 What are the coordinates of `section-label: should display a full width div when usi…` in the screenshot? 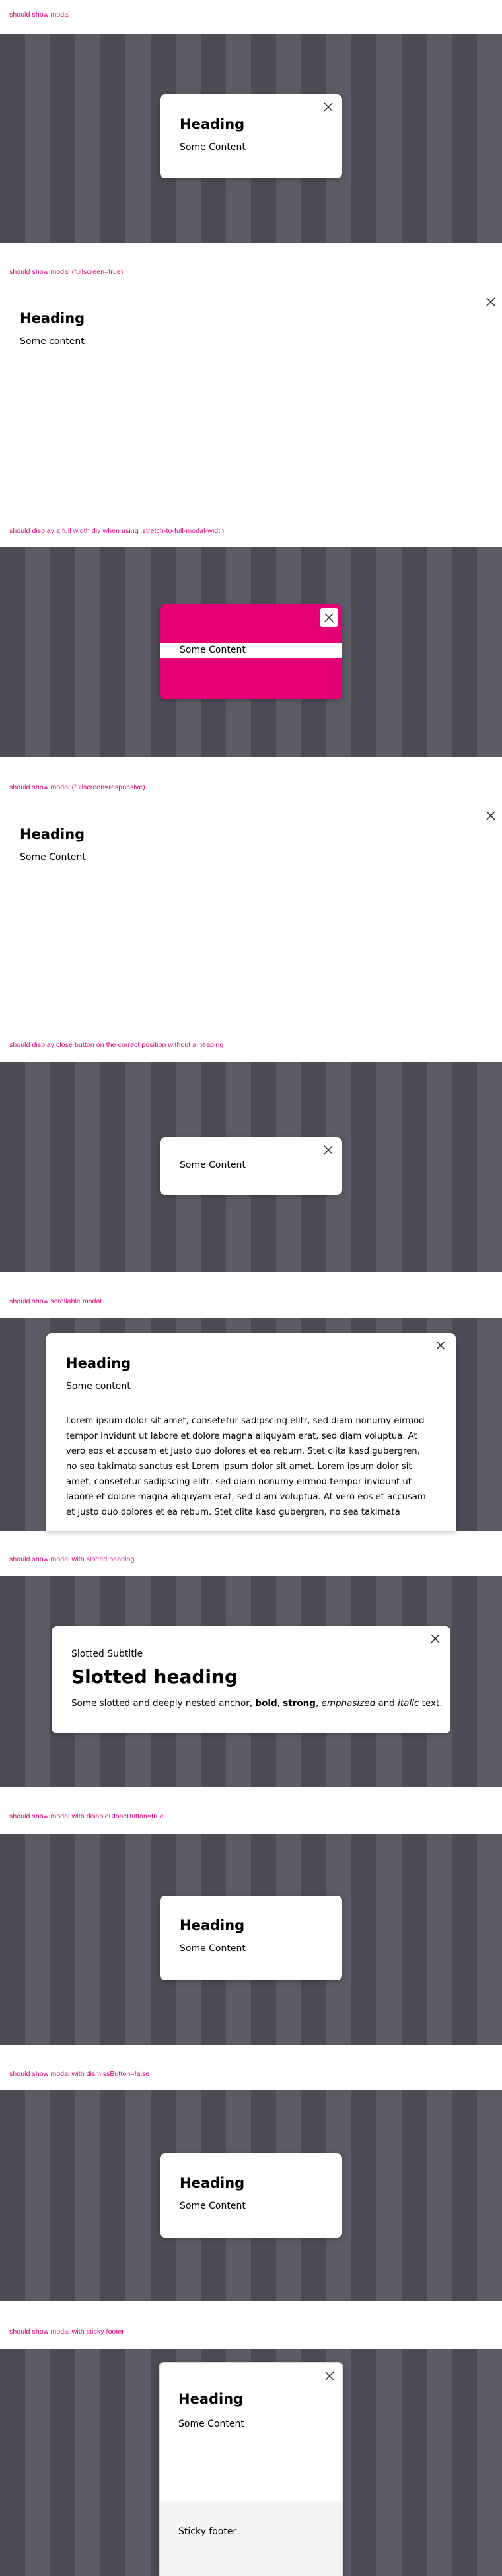 It's located at (117, 531).